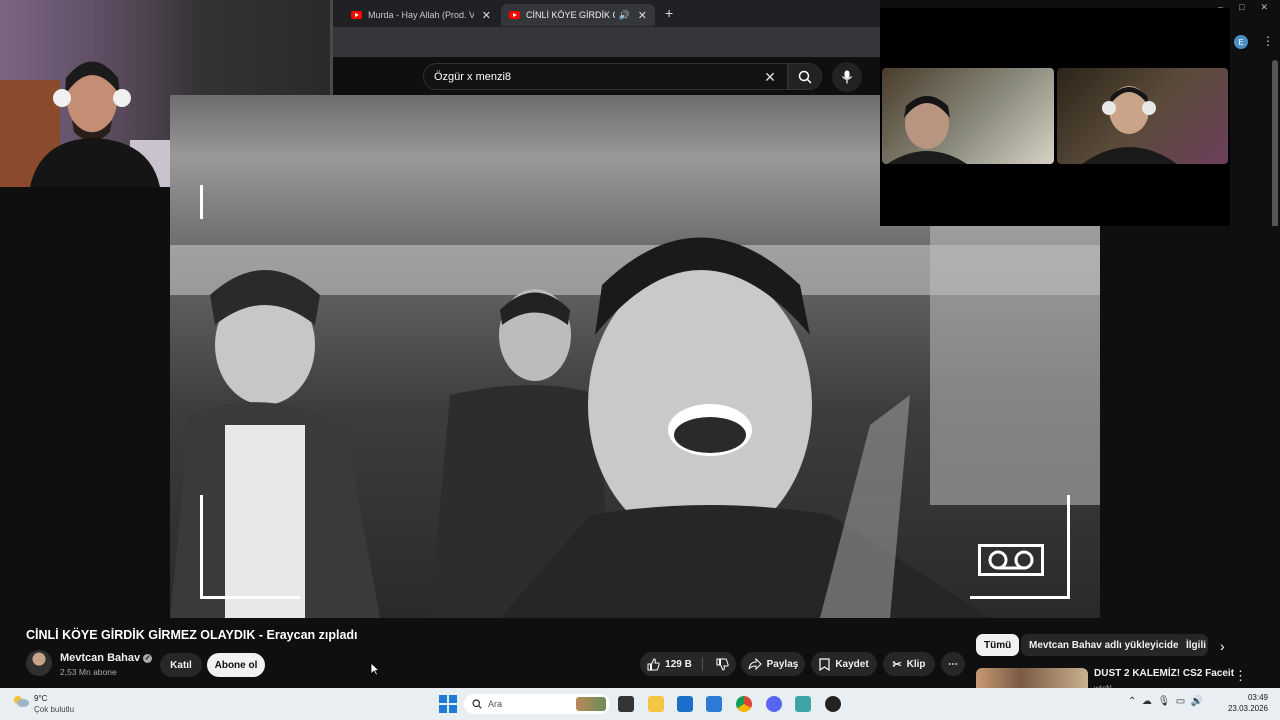  Describe the element at coordinates (591, 704) in the screenshot. I see `search-highlight-image` at that location.